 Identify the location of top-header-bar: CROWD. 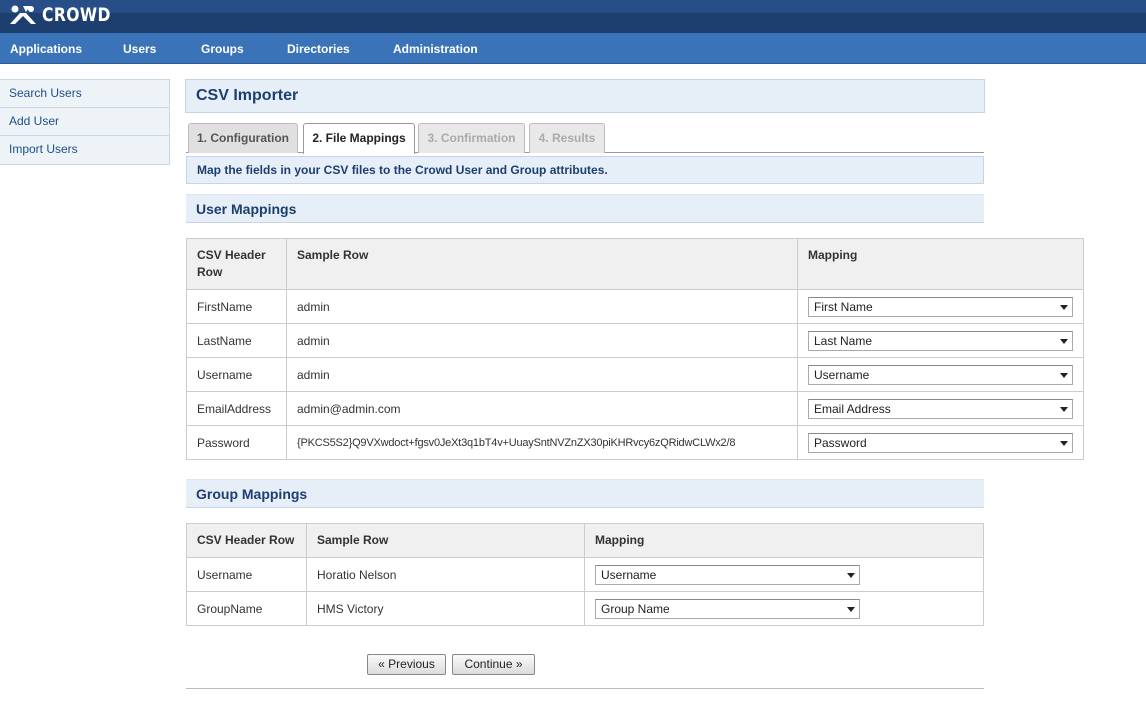
(573, 16).